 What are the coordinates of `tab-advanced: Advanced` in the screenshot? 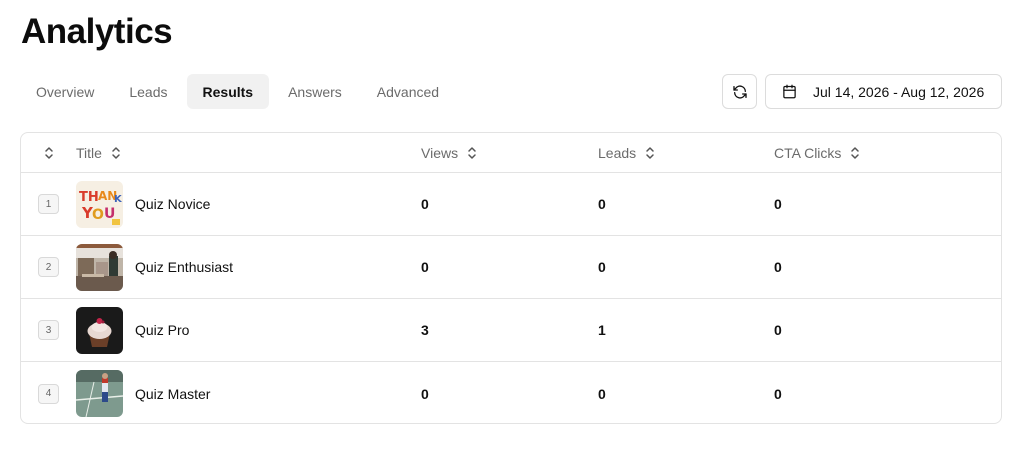 It's located at (408, 91).